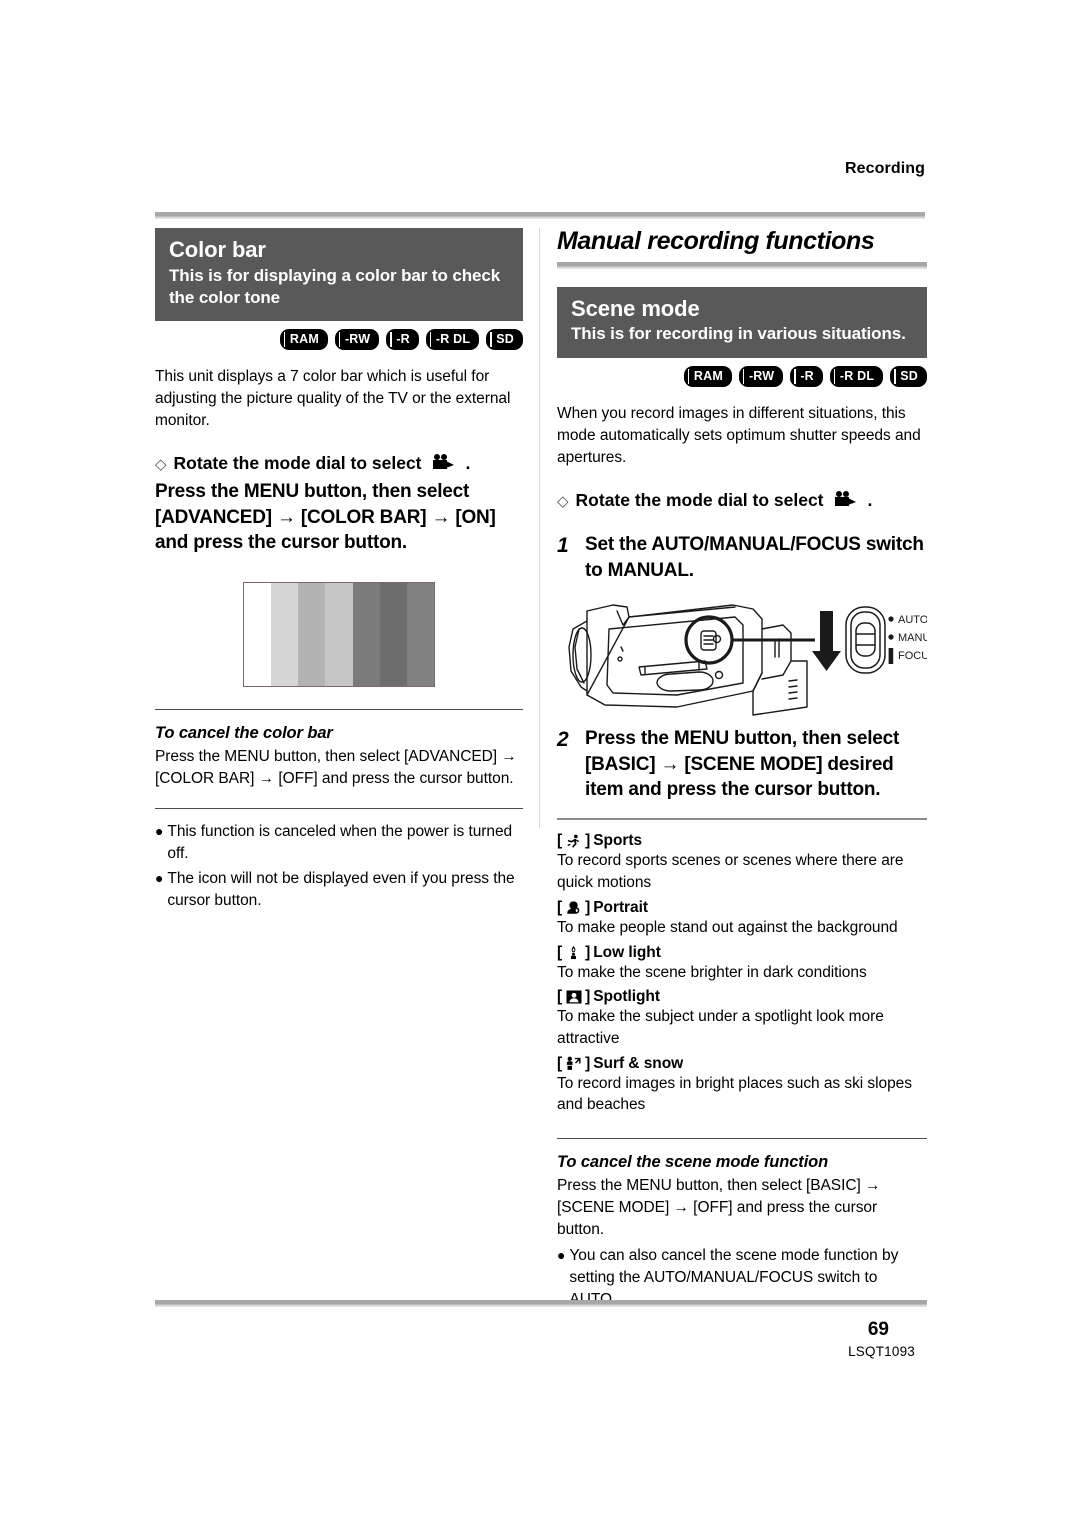  I want to click on cancel-section-rule, so click(339, 709).